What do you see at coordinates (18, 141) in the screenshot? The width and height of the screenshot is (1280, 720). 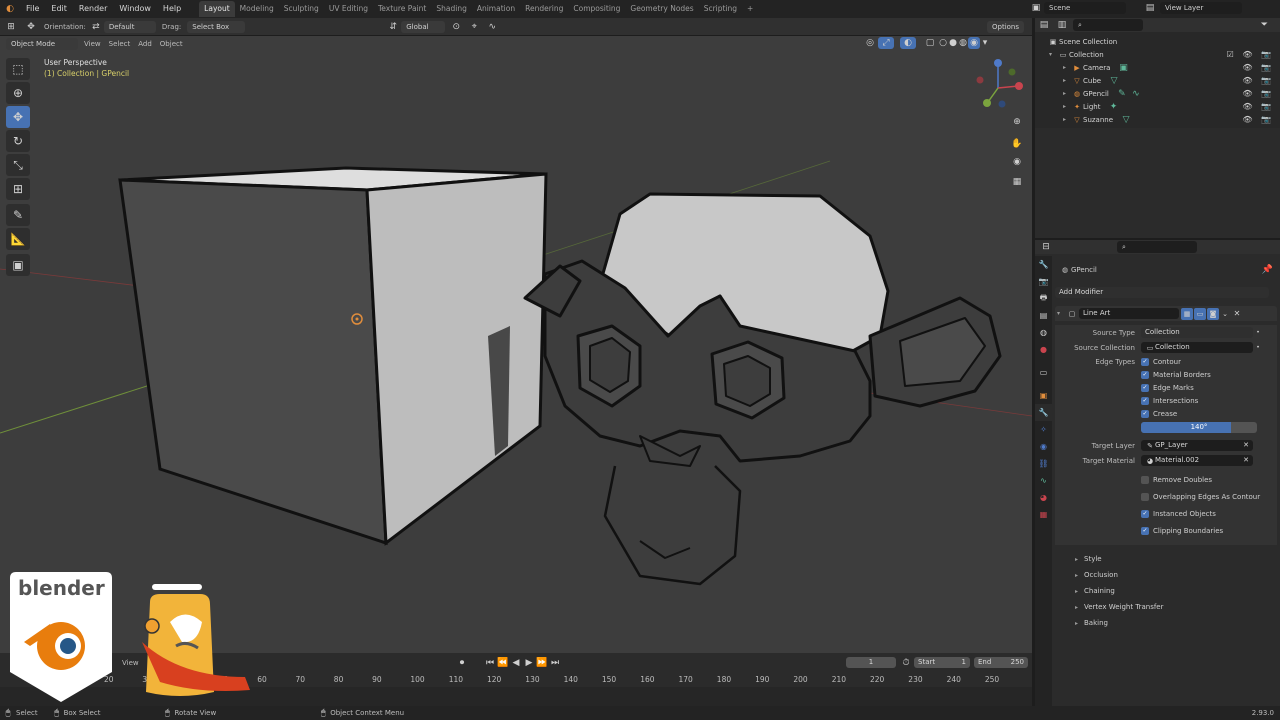 I see `rotate-tool: ↻` at bounding box center [18, 141].